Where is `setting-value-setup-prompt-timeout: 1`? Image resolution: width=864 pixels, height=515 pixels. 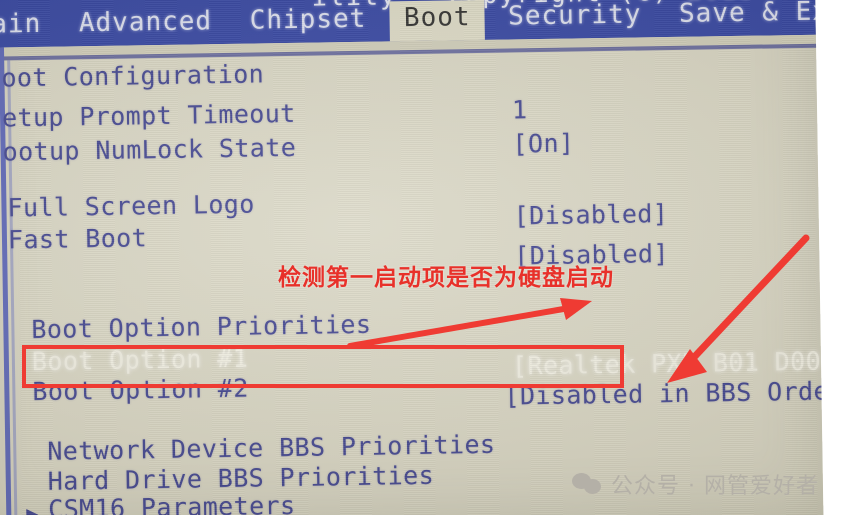 setting-value-setup-prompt-timeout: 1 is located at coordinates (520, 109).